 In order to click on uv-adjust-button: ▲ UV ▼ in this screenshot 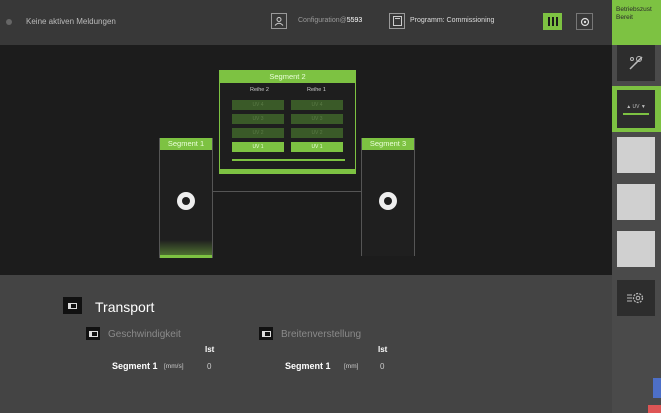, I will do `click(636, 109)`.